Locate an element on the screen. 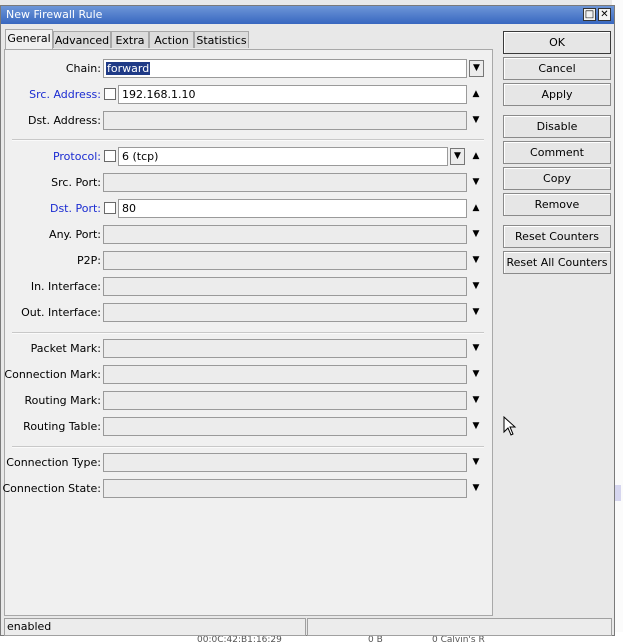 This screenshot has width=623, height=643. chain-dropdown: forward is located at coordinates (285, 68).